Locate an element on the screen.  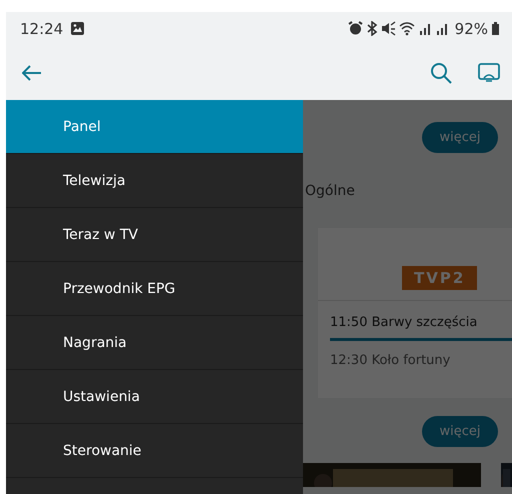
cast-icon is located at coordinates (489, 72).